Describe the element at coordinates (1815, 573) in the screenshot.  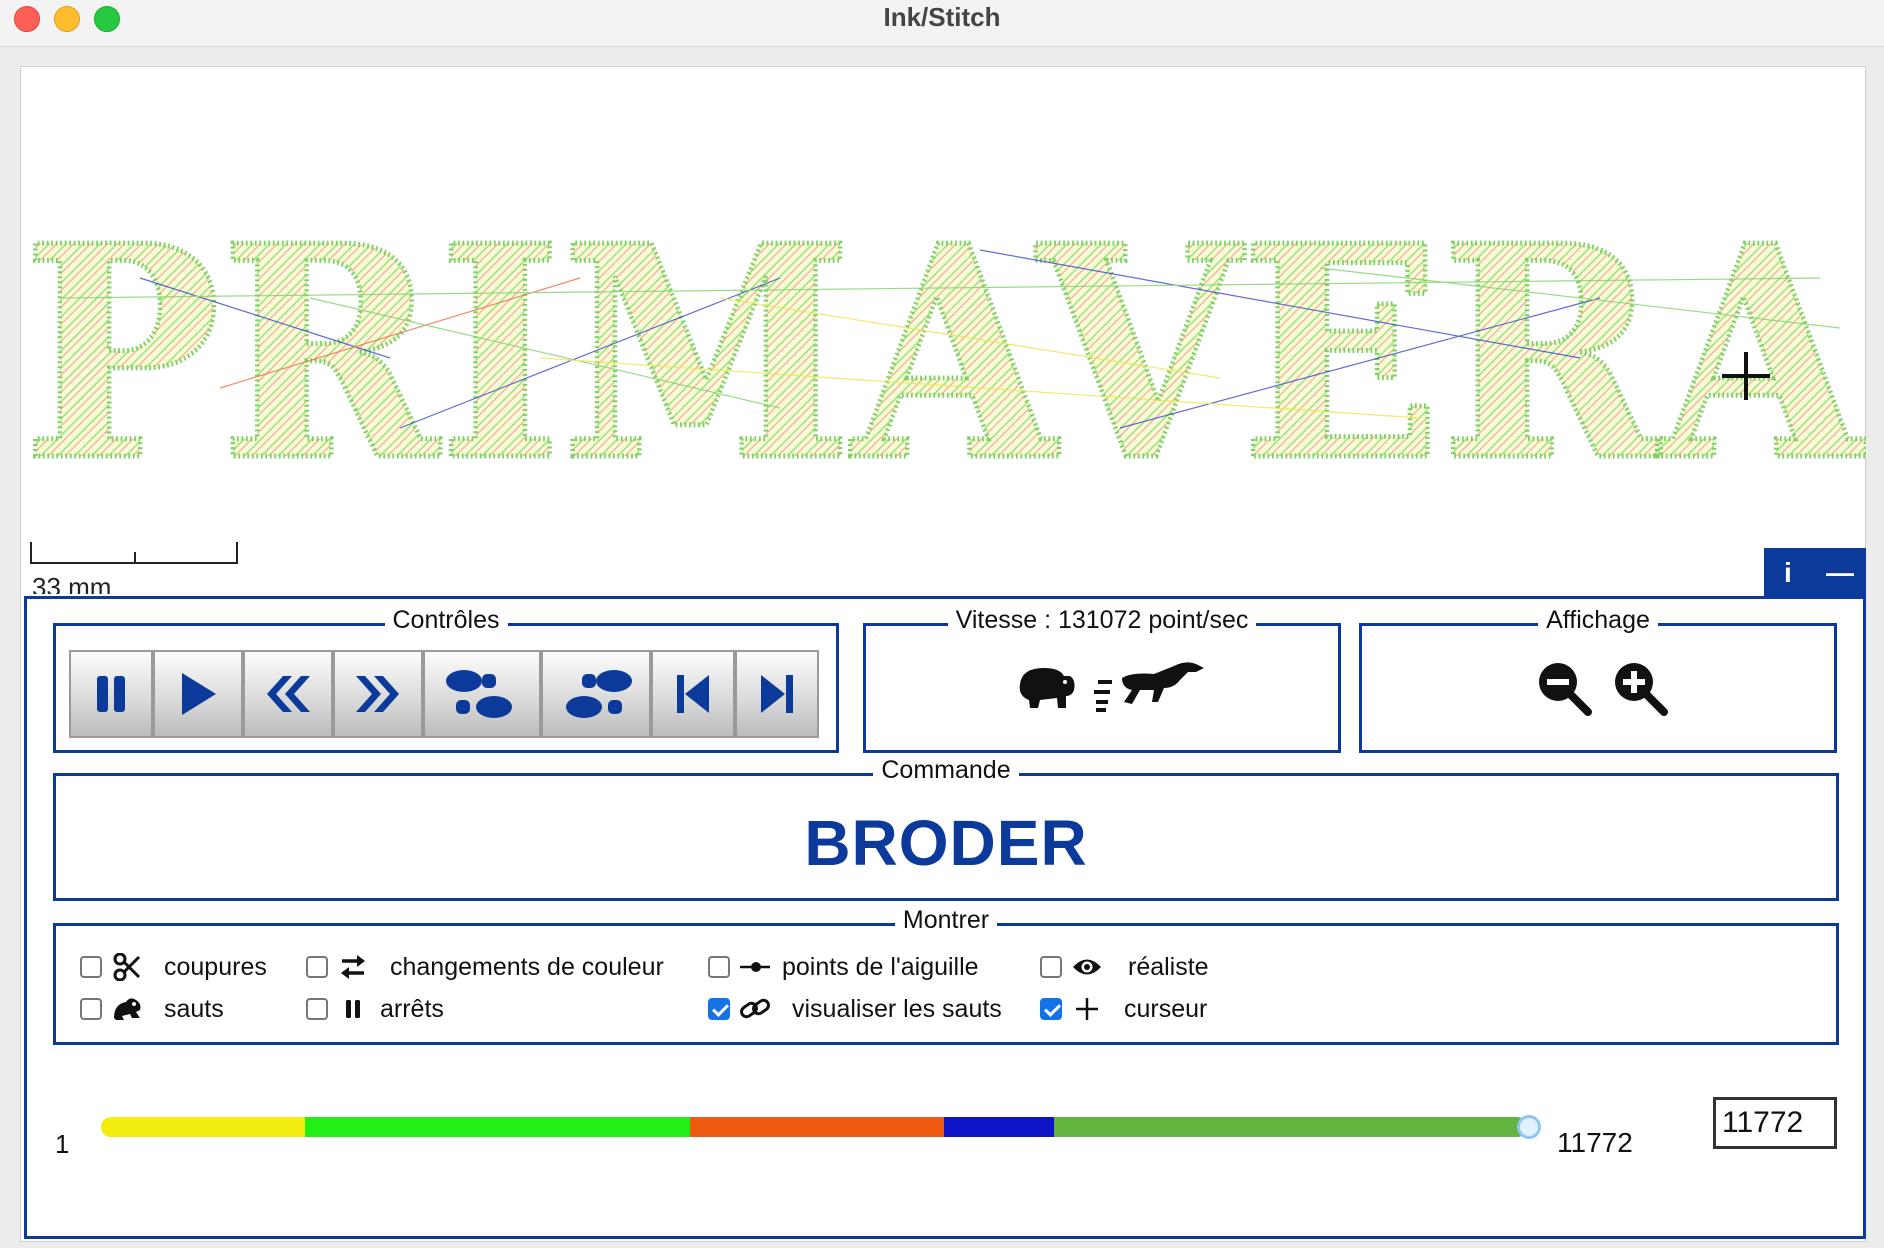
I see `info-minimize-buttons: i —` at that location.